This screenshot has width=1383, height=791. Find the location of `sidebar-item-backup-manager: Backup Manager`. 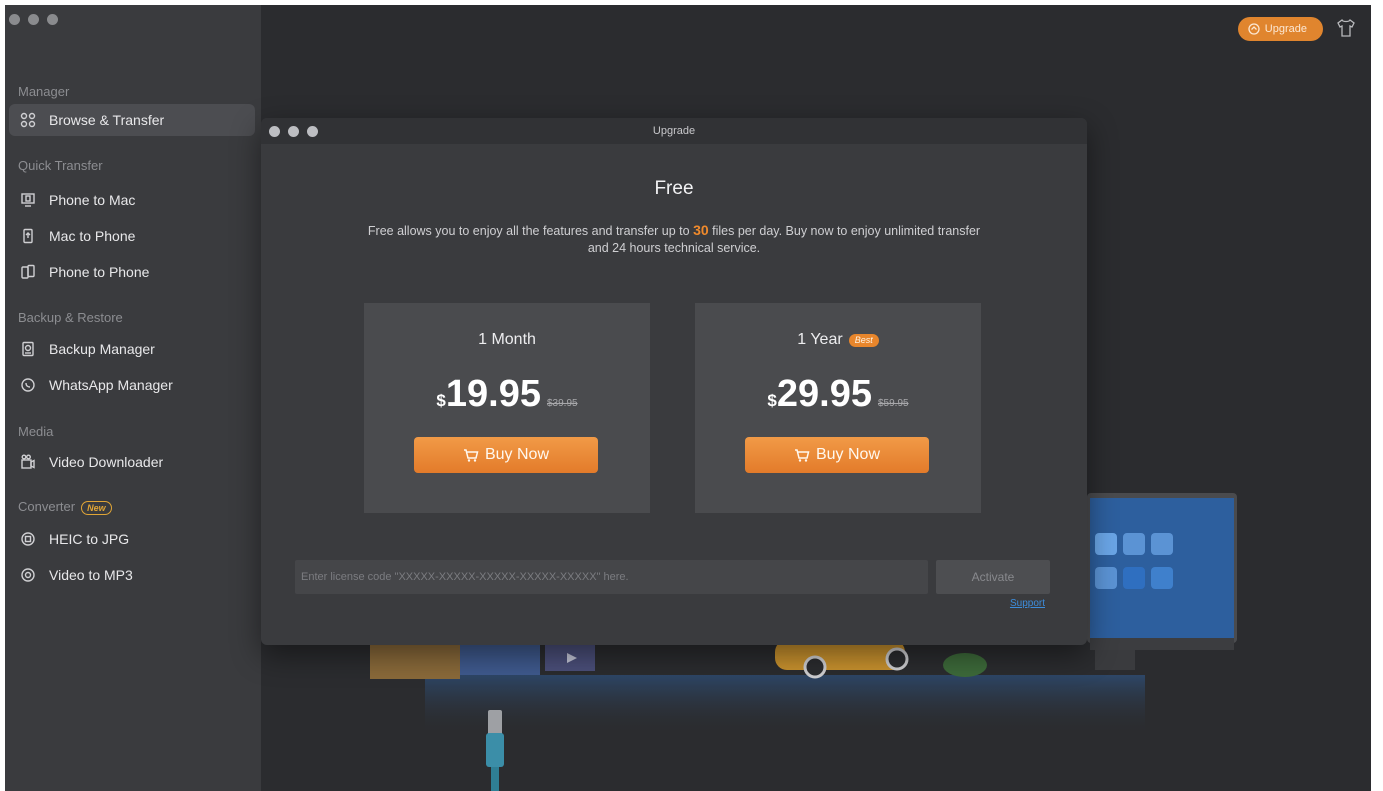

sidebar-item-backup-manager: Backup Manager is located at coordinates (132, 349).